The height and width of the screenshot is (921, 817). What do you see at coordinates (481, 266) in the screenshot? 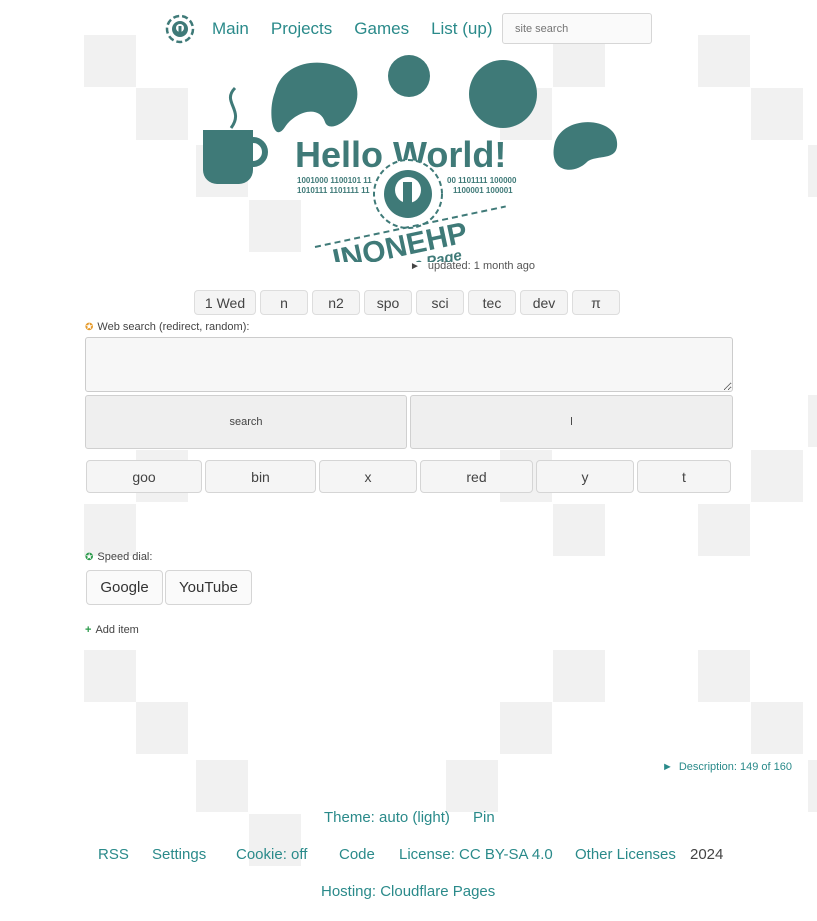
I see `updated-text: updated: 1 month ago` at bounding box center [481, 266].